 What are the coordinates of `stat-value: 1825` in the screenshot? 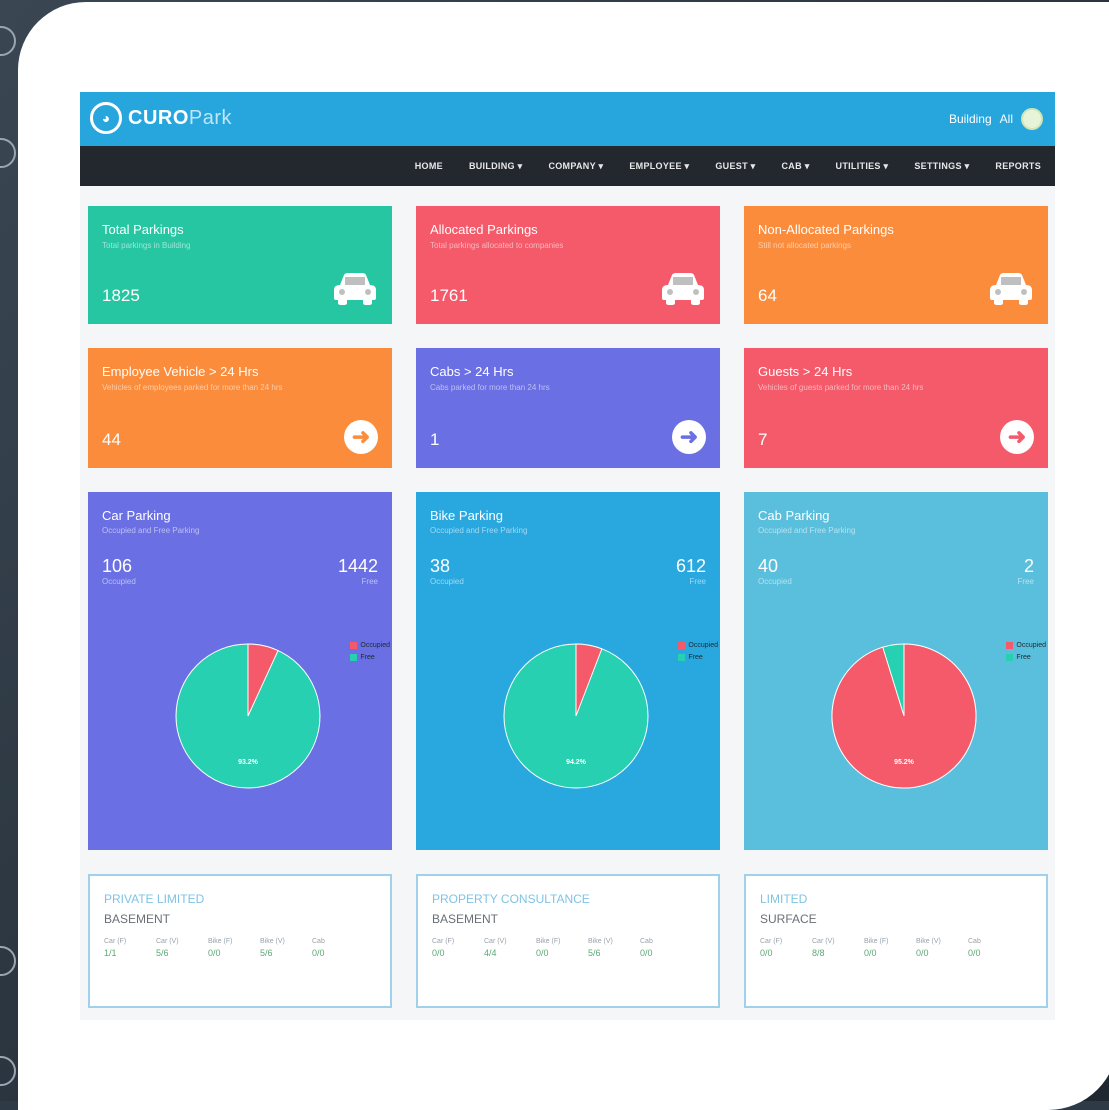 It's located at (121, 295).